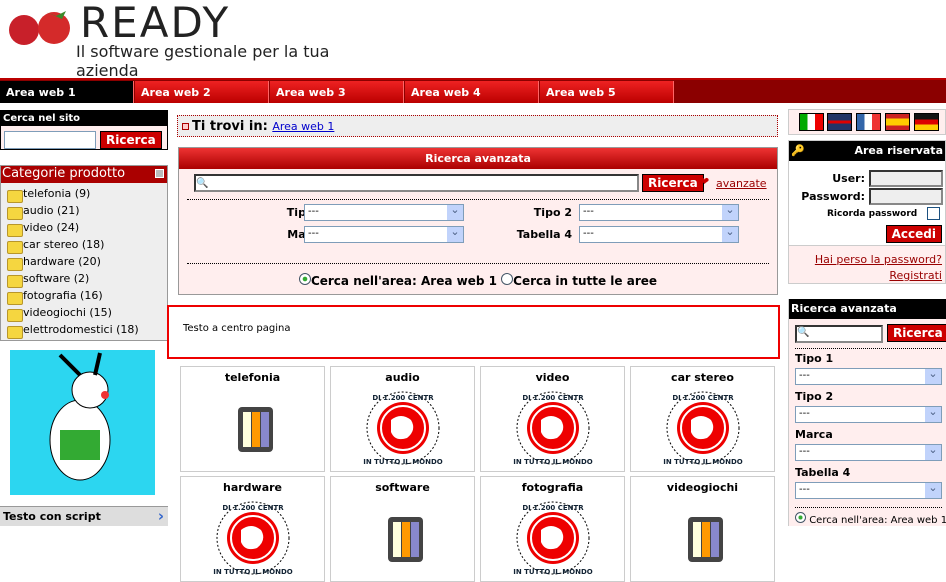  What do you see at coordinates (84, 331) in the screenshot?
I see `category-item: elettrodomestici (18)` at bounding box center [84, 331].